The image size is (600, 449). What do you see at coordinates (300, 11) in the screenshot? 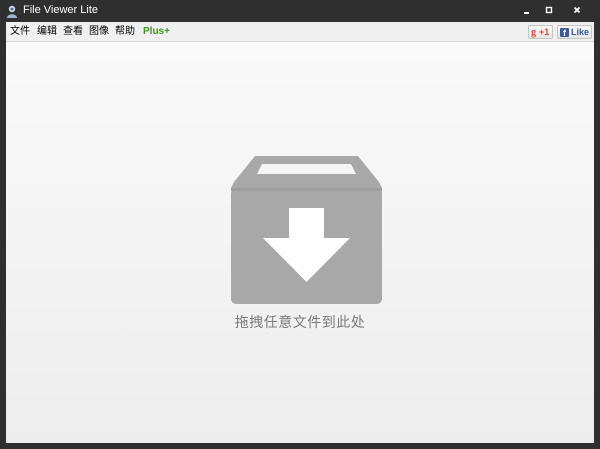
I see `title-bar: File Viewer Lite` at bounding box center [300, 11].